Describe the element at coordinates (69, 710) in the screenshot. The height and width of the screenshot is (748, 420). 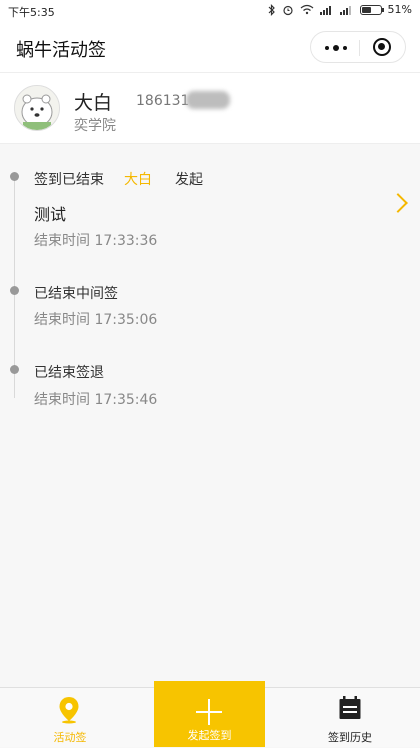
I see `location-pin-icon` at that location.